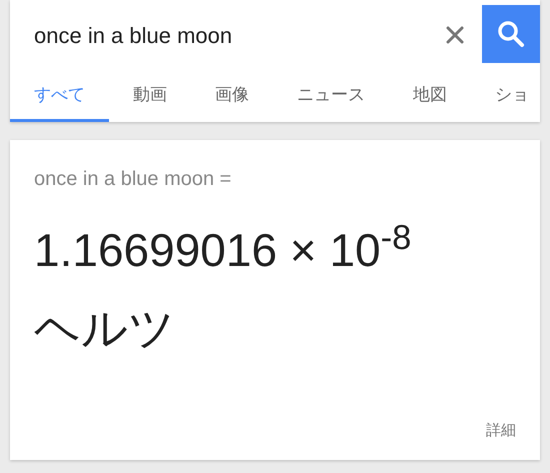 The width and height of the screenshot is (550, 473). Describe the element at coordinates (331, 96) in the screenshot. I see `search-tab: ニュース` at that location.